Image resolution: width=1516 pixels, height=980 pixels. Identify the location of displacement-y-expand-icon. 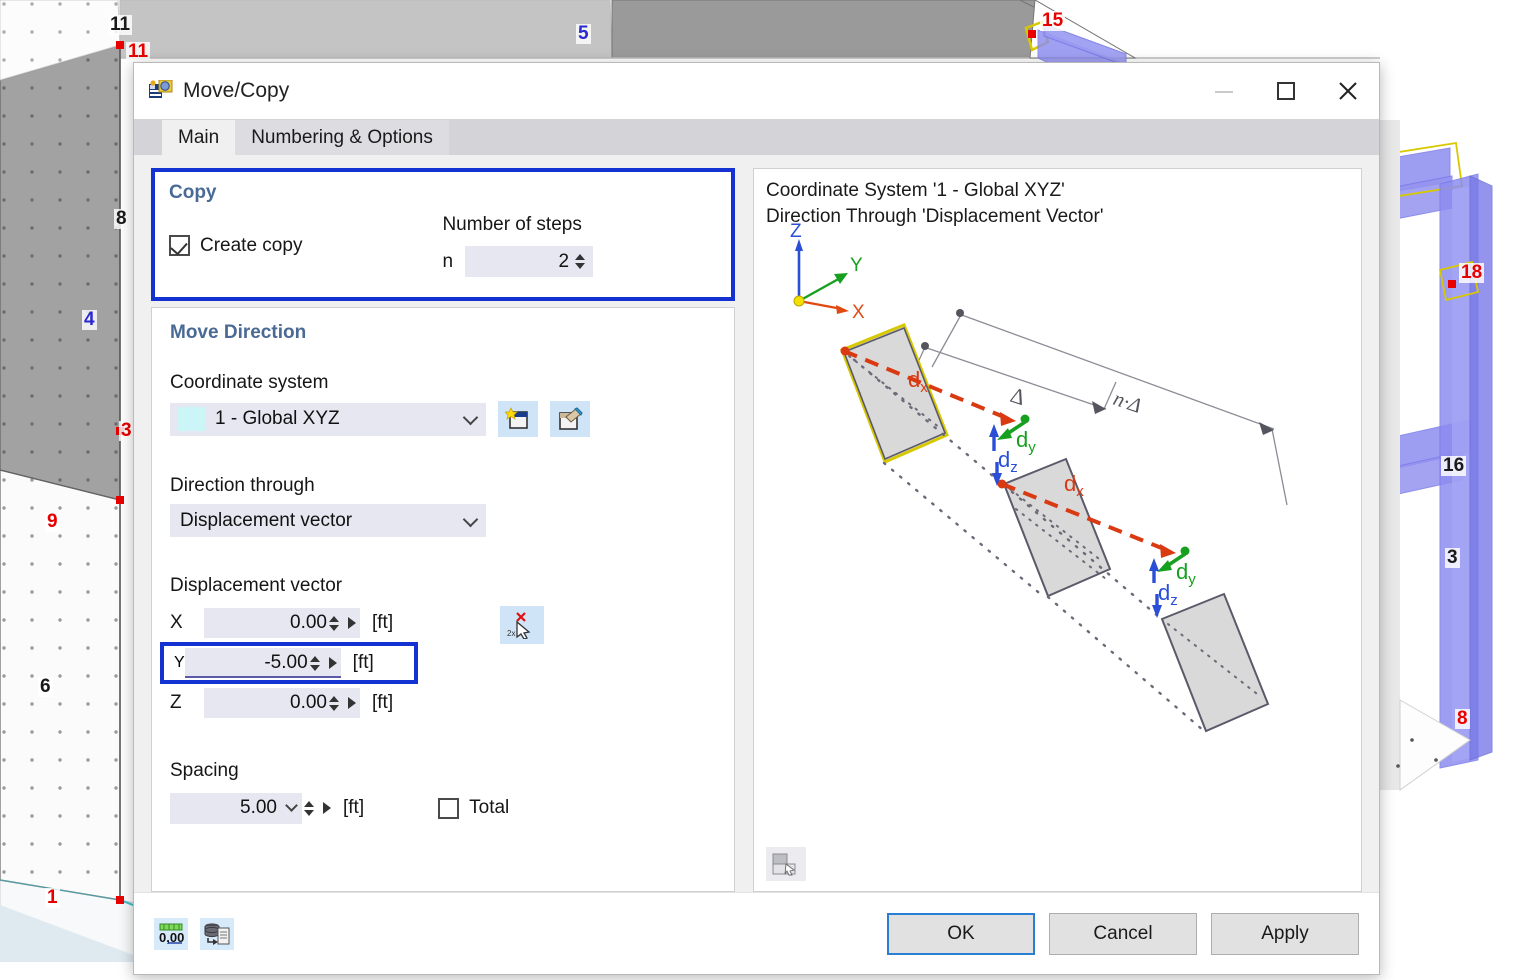
(332, 663).